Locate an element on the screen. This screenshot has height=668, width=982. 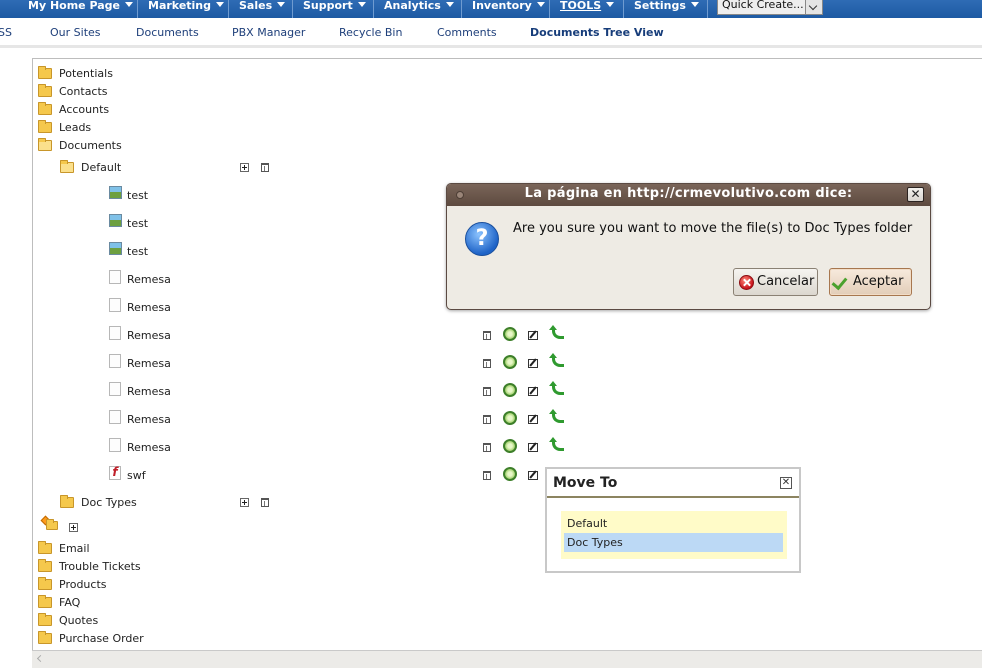
subnav-item-comments: Comments is located at coordinates (467, 32).